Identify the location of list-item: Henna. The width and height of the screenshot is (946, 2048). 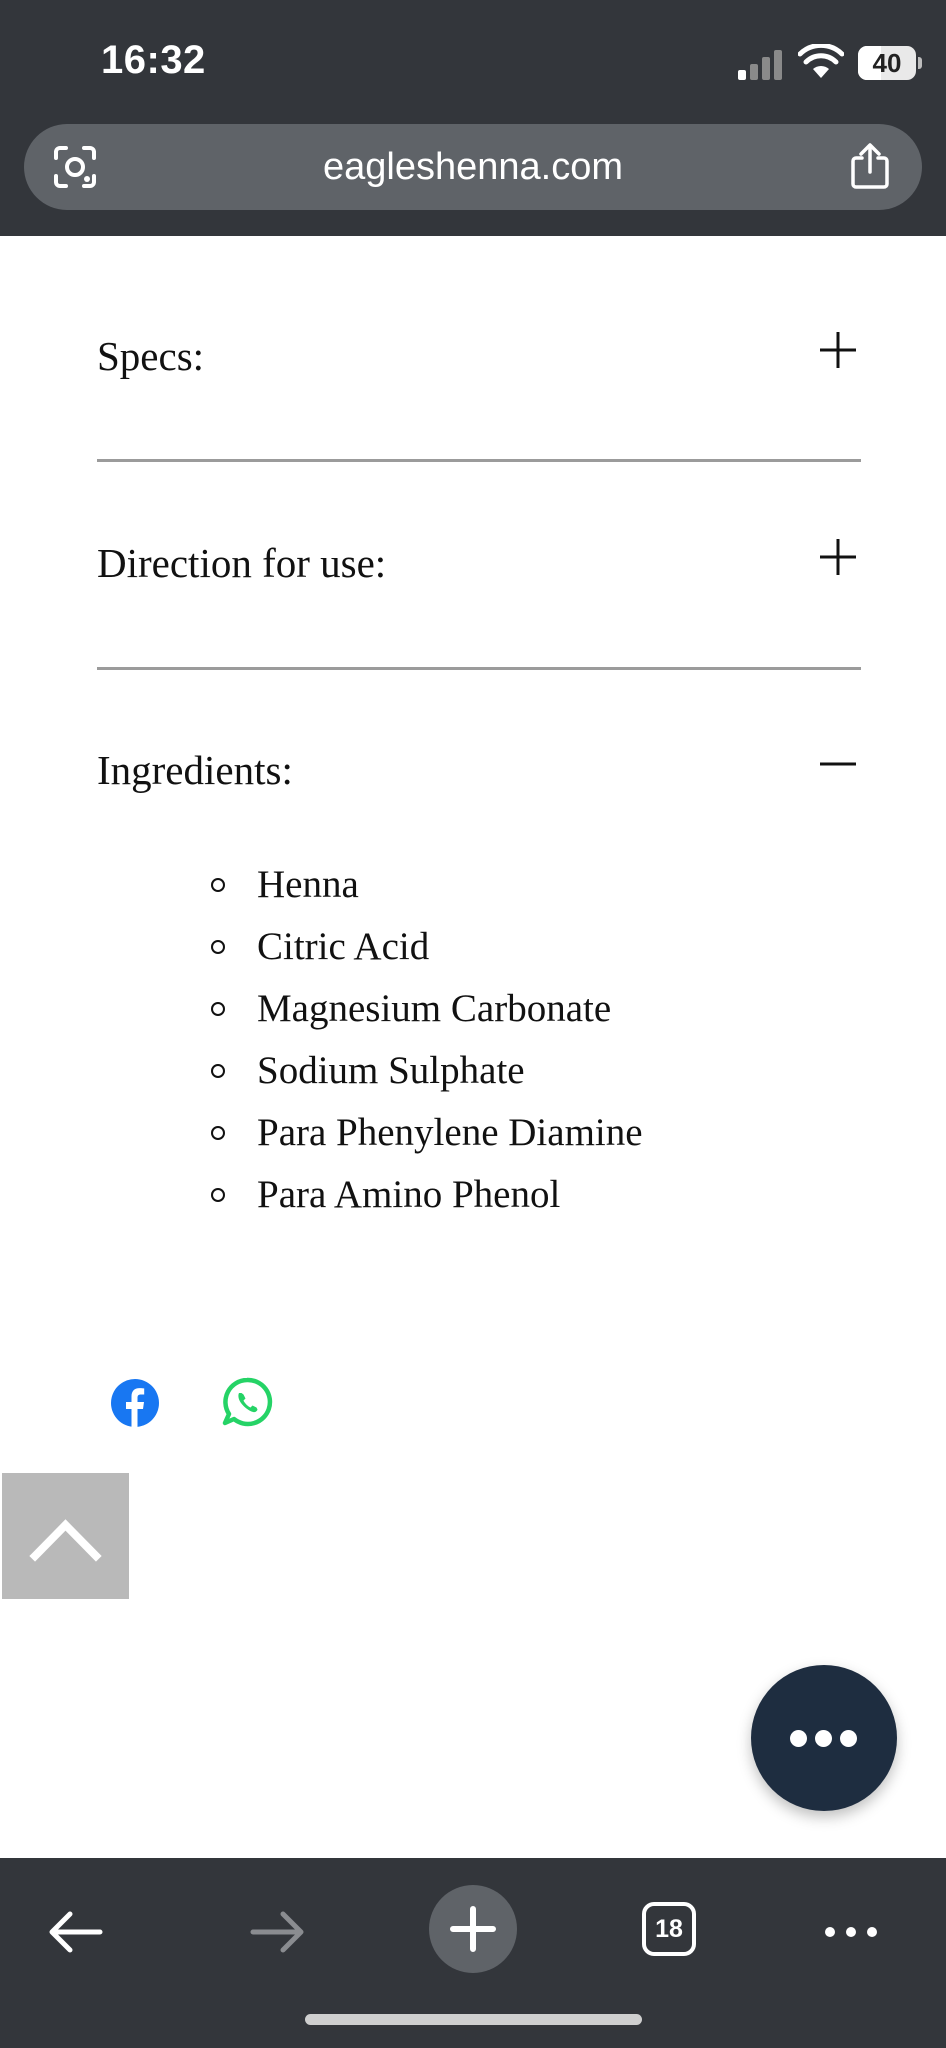
(426, 889).